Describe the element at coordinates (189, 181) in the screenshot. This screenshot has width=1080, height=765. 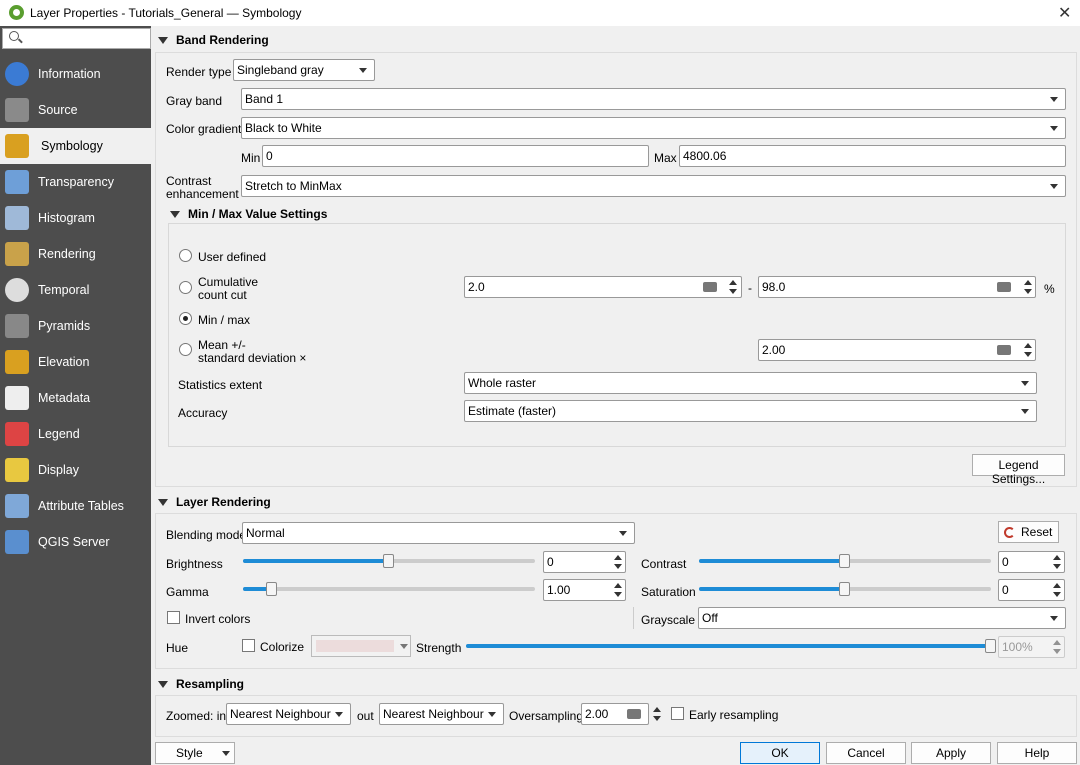
I see `contrast-label: Contrast` at that location.